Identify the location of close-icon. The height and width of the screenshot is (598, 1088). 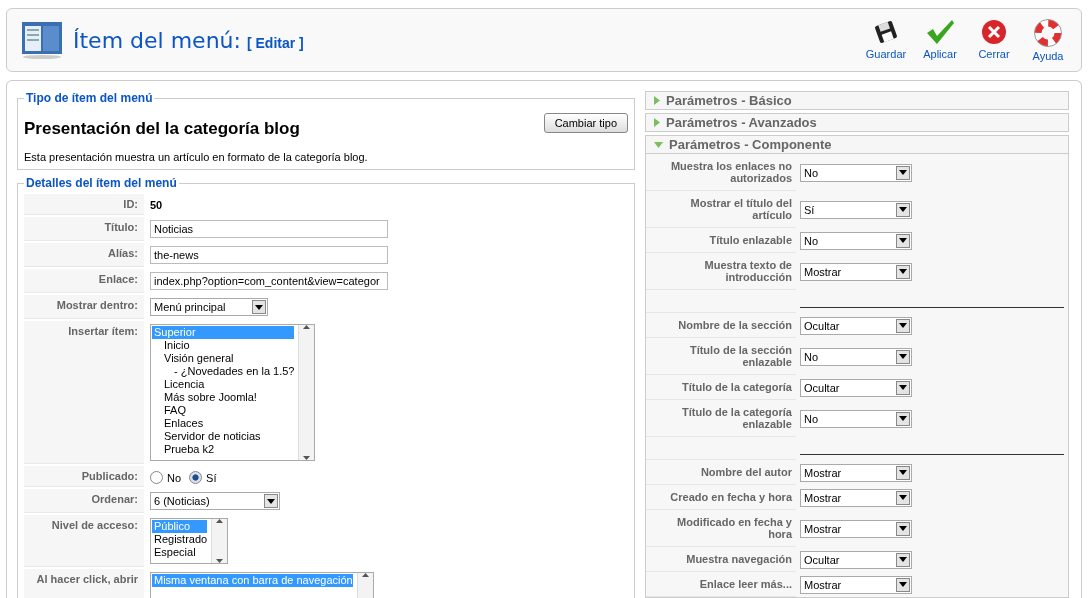
(994, 31).